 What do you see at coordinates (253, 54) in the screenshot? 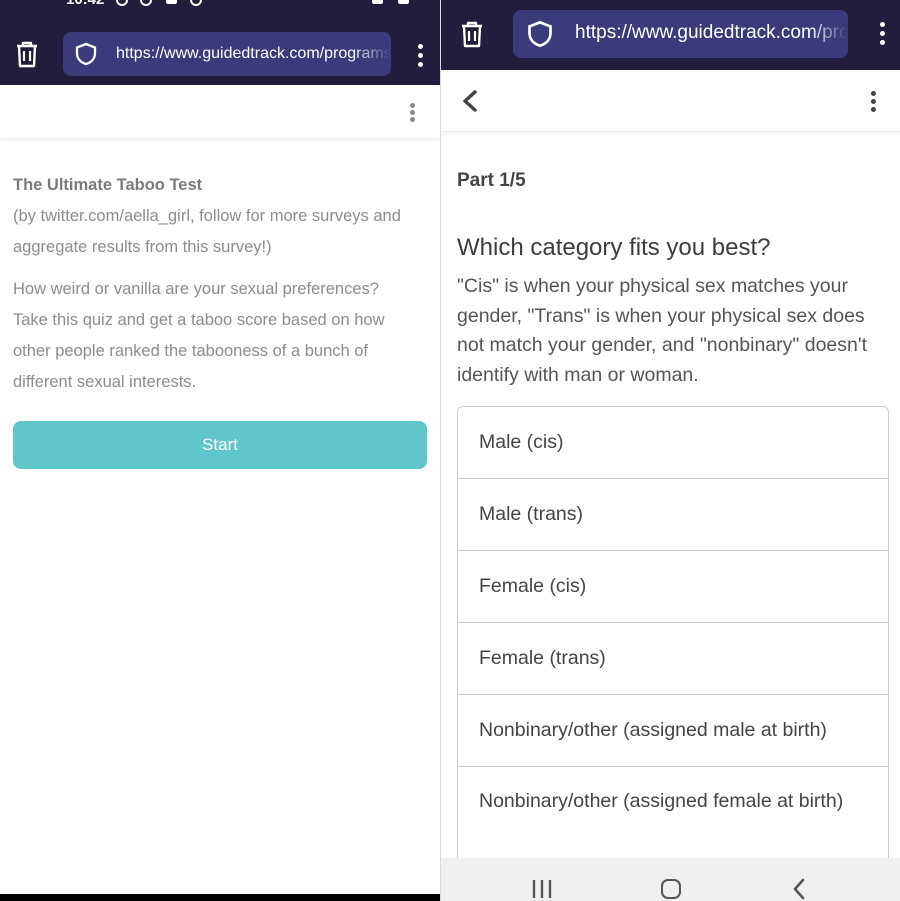
I see `url-text: https://www.guidedtrack.com/programs` at bounding box center [253, 54].